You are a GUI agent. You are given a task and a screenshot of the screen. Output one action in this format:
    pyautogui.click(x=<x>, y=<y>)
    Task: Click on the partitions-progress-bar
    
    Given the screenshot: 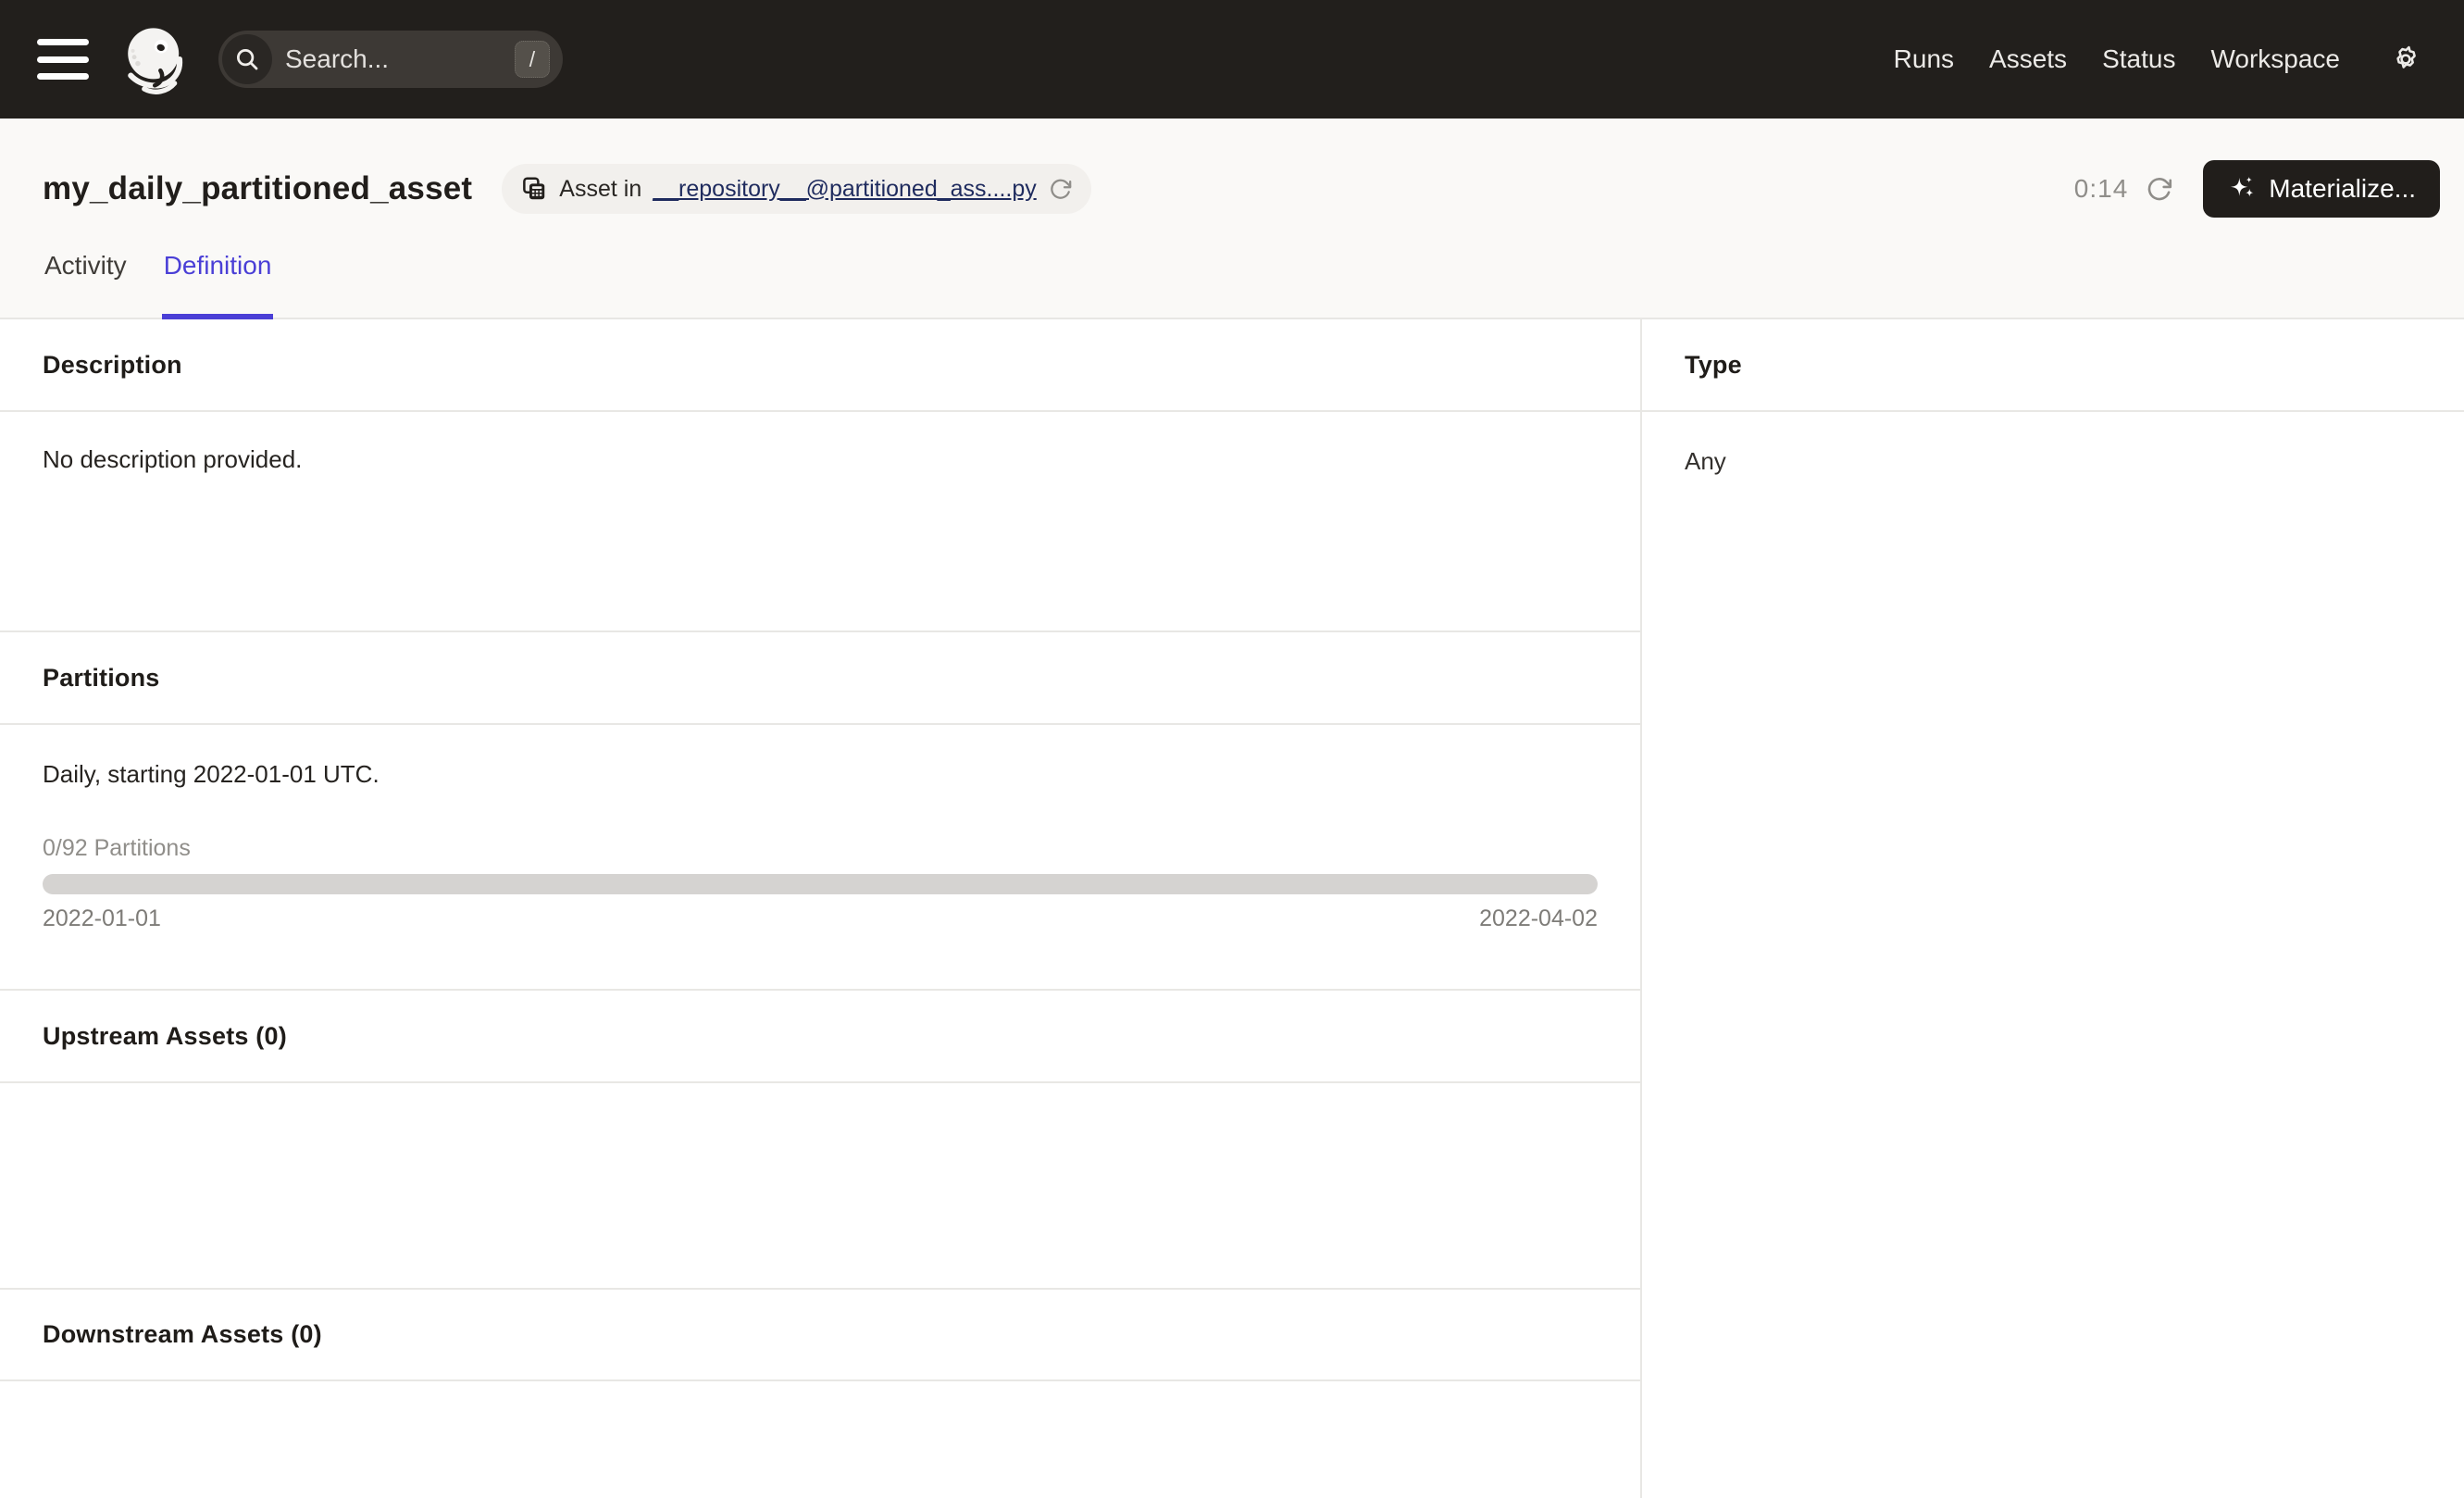 What is the action you would take?
    pyautogui.click(x=820, y=884)
    